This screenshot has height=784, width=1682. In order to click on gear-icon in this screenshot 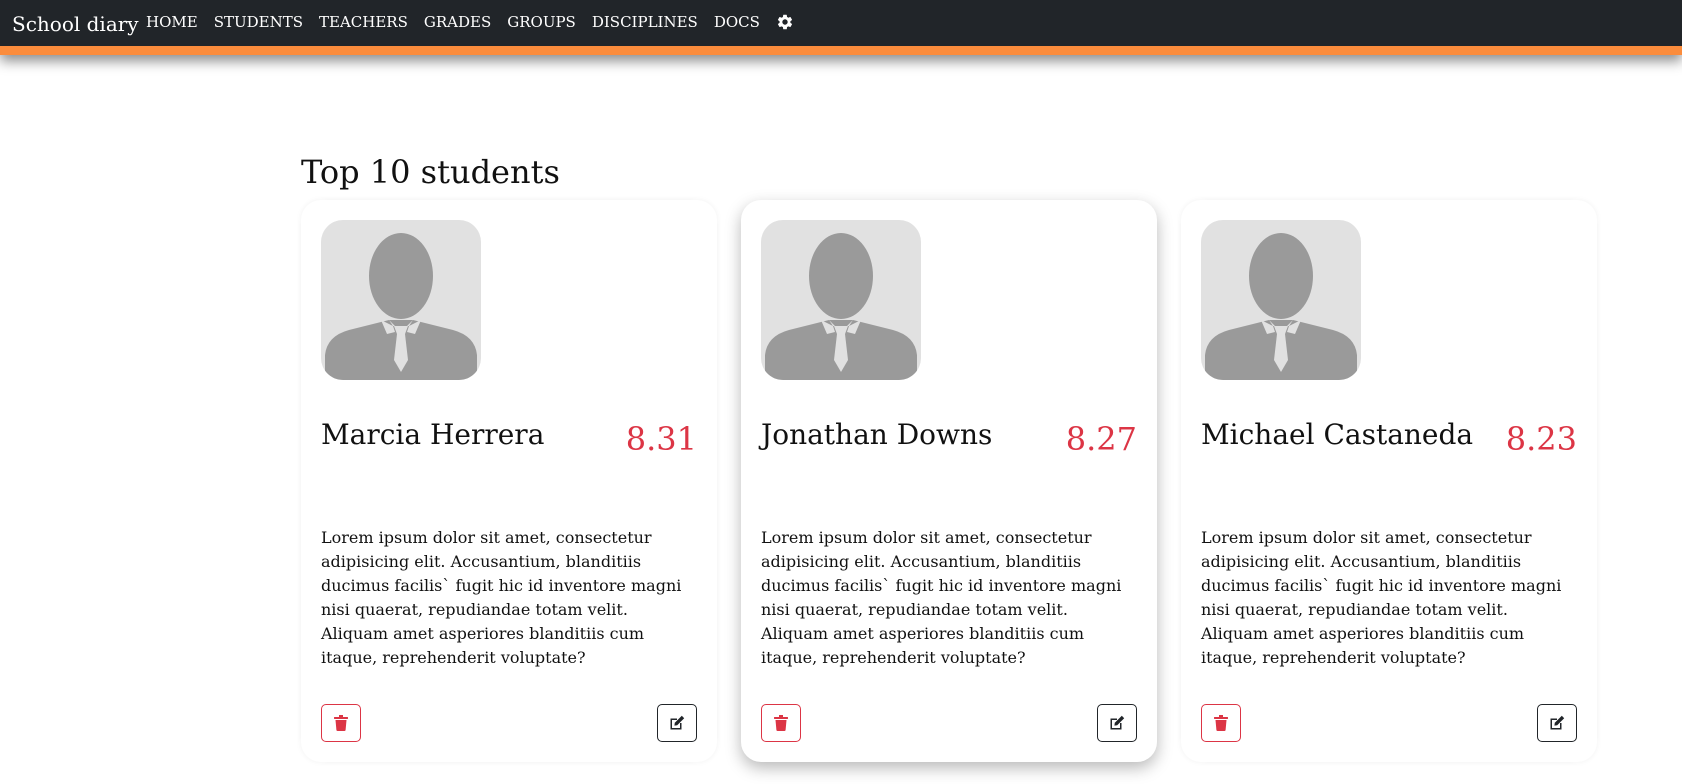, I will do `click(785, 22)`.